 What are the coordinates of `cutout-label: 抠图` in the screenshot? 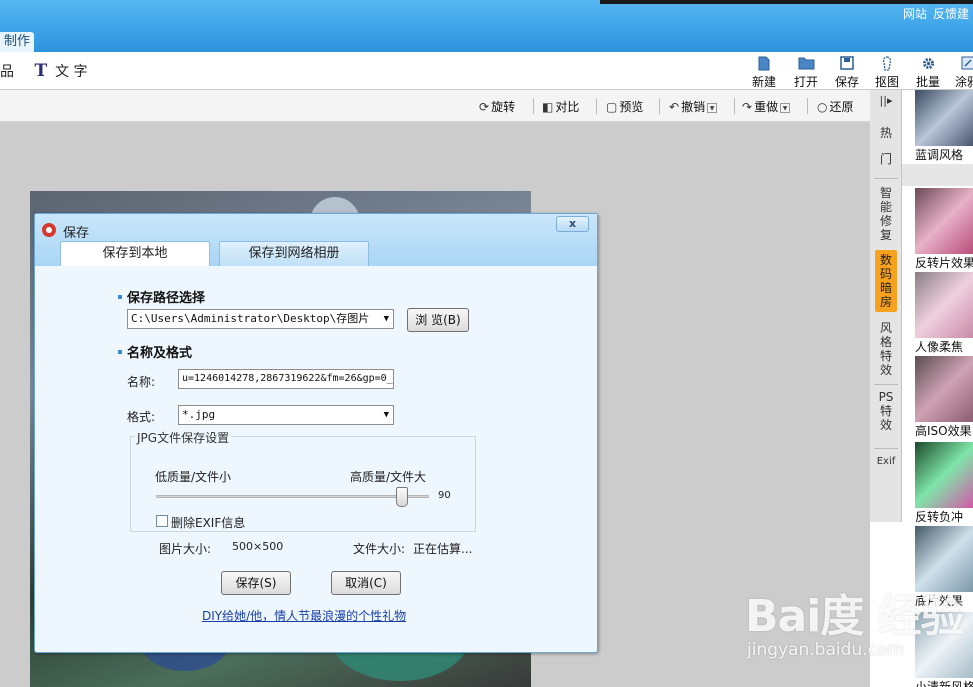 It's located at (886, 82).